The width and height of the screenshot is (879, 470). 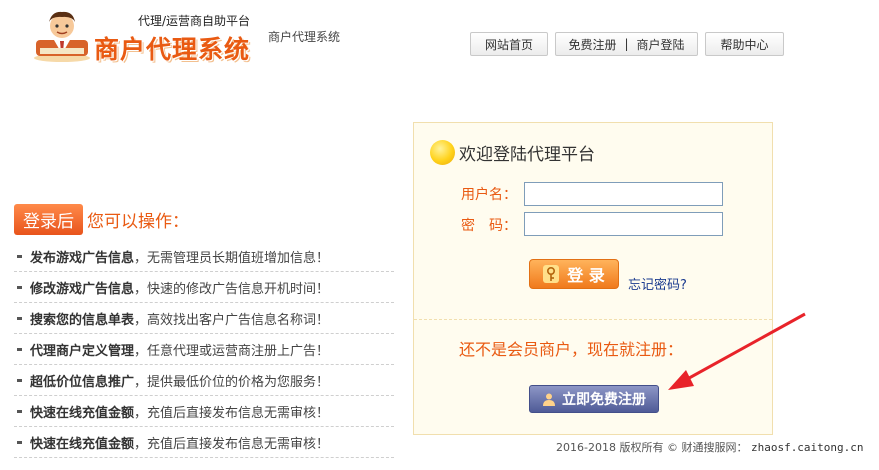 I want to click on copyright-text: 2016-2018 版权所有 © 财通搜服网：, so click(x=652, y=447).